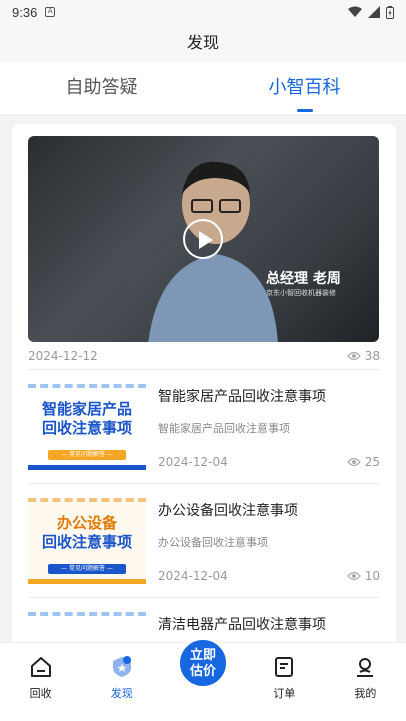 This screenshot has height=721, width=406. What do you see at coordinates (40, 693) in the screenshot?
I see `nav-recycle-label: 回收` at bounding box center [40, 693].